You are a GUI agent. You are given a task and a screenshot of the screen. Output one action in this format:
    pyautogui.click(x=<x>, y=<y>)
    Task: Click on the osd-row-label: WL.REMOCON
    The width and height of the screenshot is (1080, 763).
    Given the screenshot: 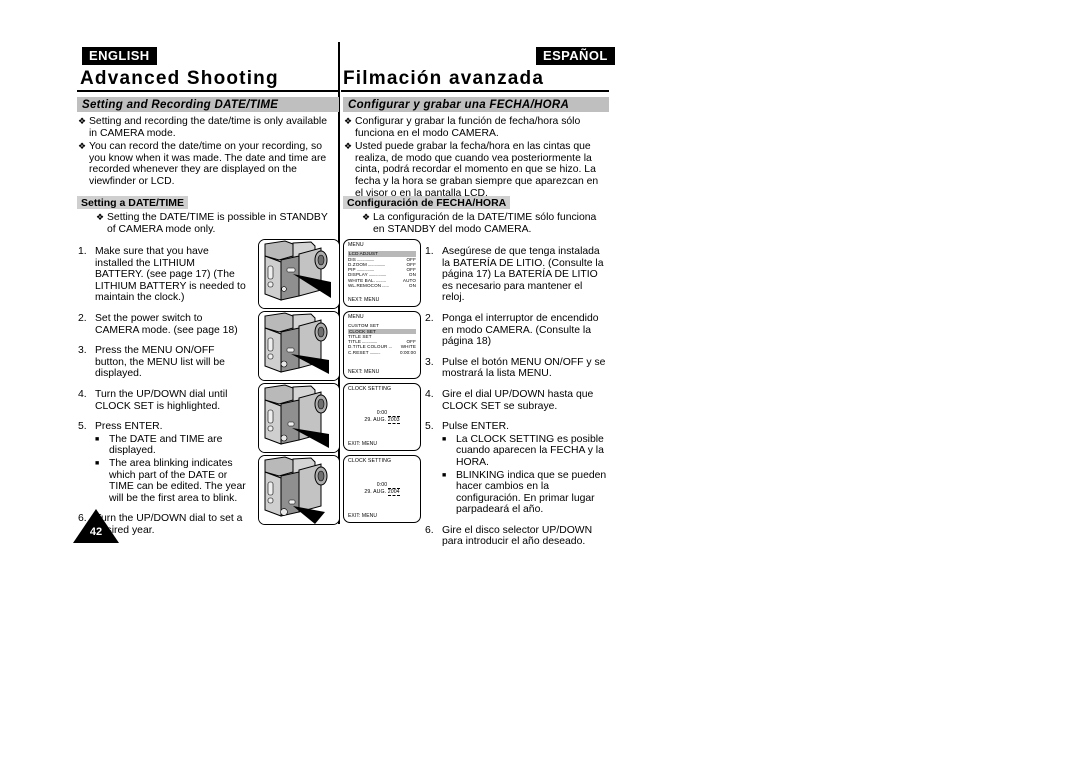 What is the action you would take?
    pyautogui.click(x=365, y=286)
    